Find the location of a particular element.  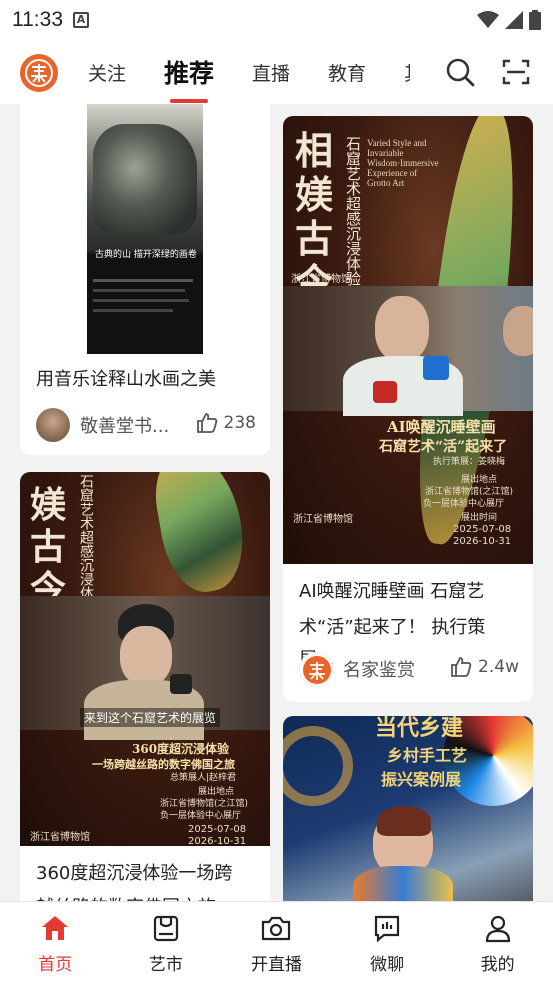

bottom-nav: 首页 艺市 开直播 微聊 我的 is located at coordinates (276, 942).